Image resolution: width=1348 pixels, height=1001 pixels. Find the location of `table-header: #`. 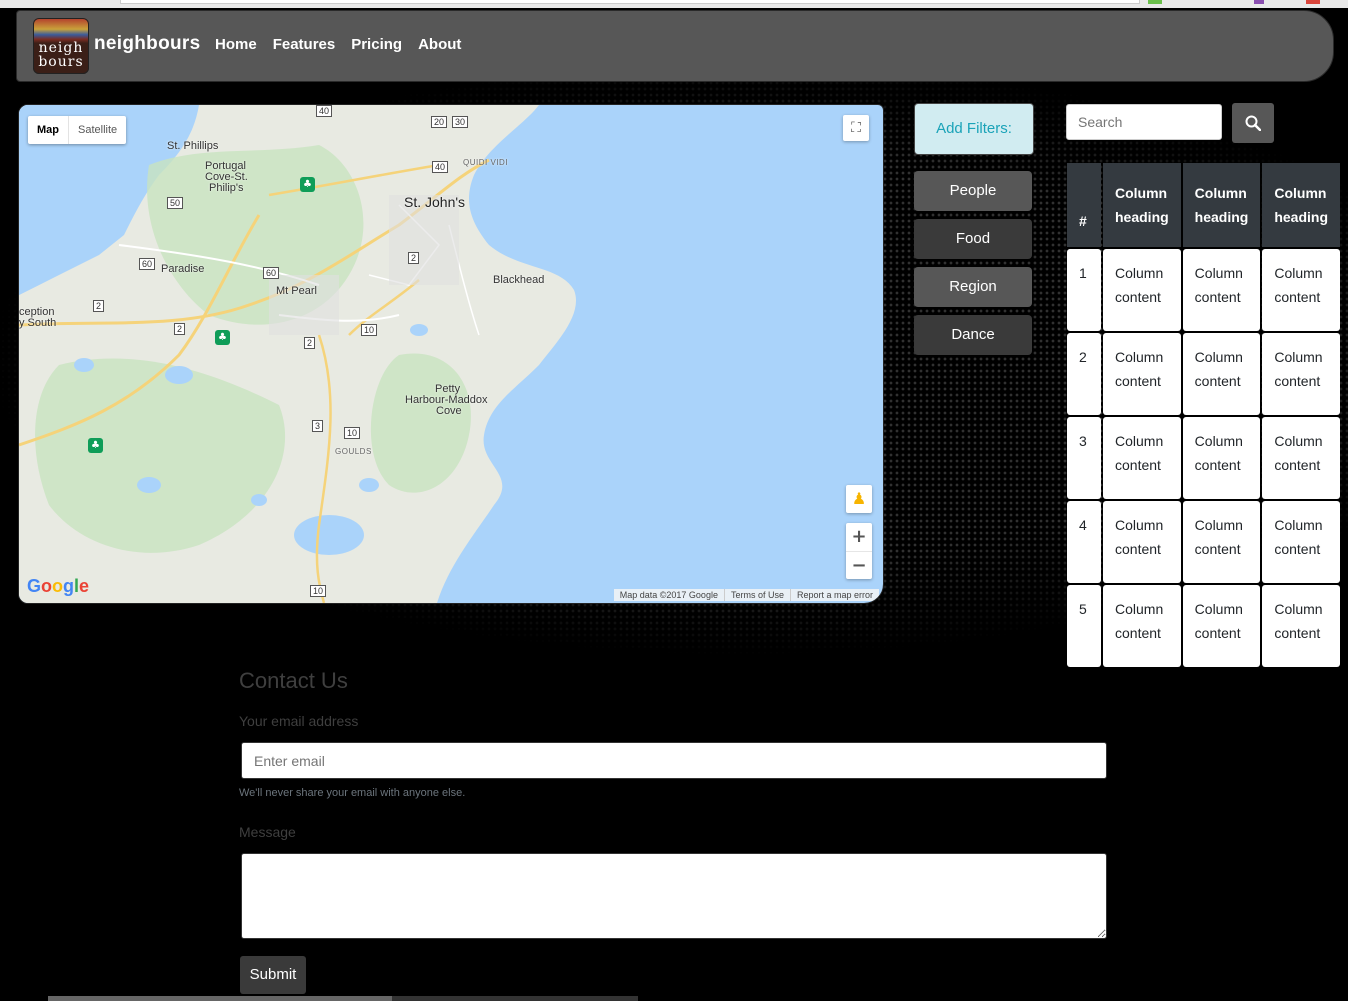

table-header: # is located at coordinates (1084, 205).